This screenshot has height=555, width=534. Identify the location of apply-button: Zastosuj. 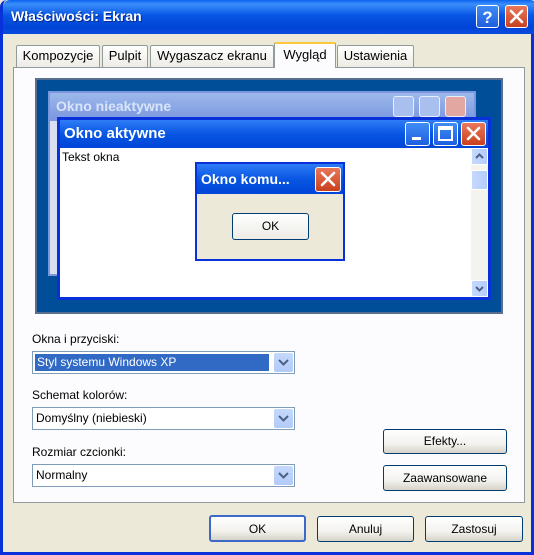
(474, 529).